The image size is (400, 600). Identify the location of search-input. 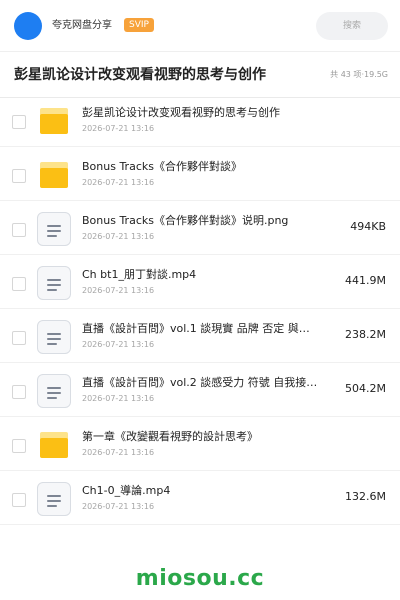
(352, 26).